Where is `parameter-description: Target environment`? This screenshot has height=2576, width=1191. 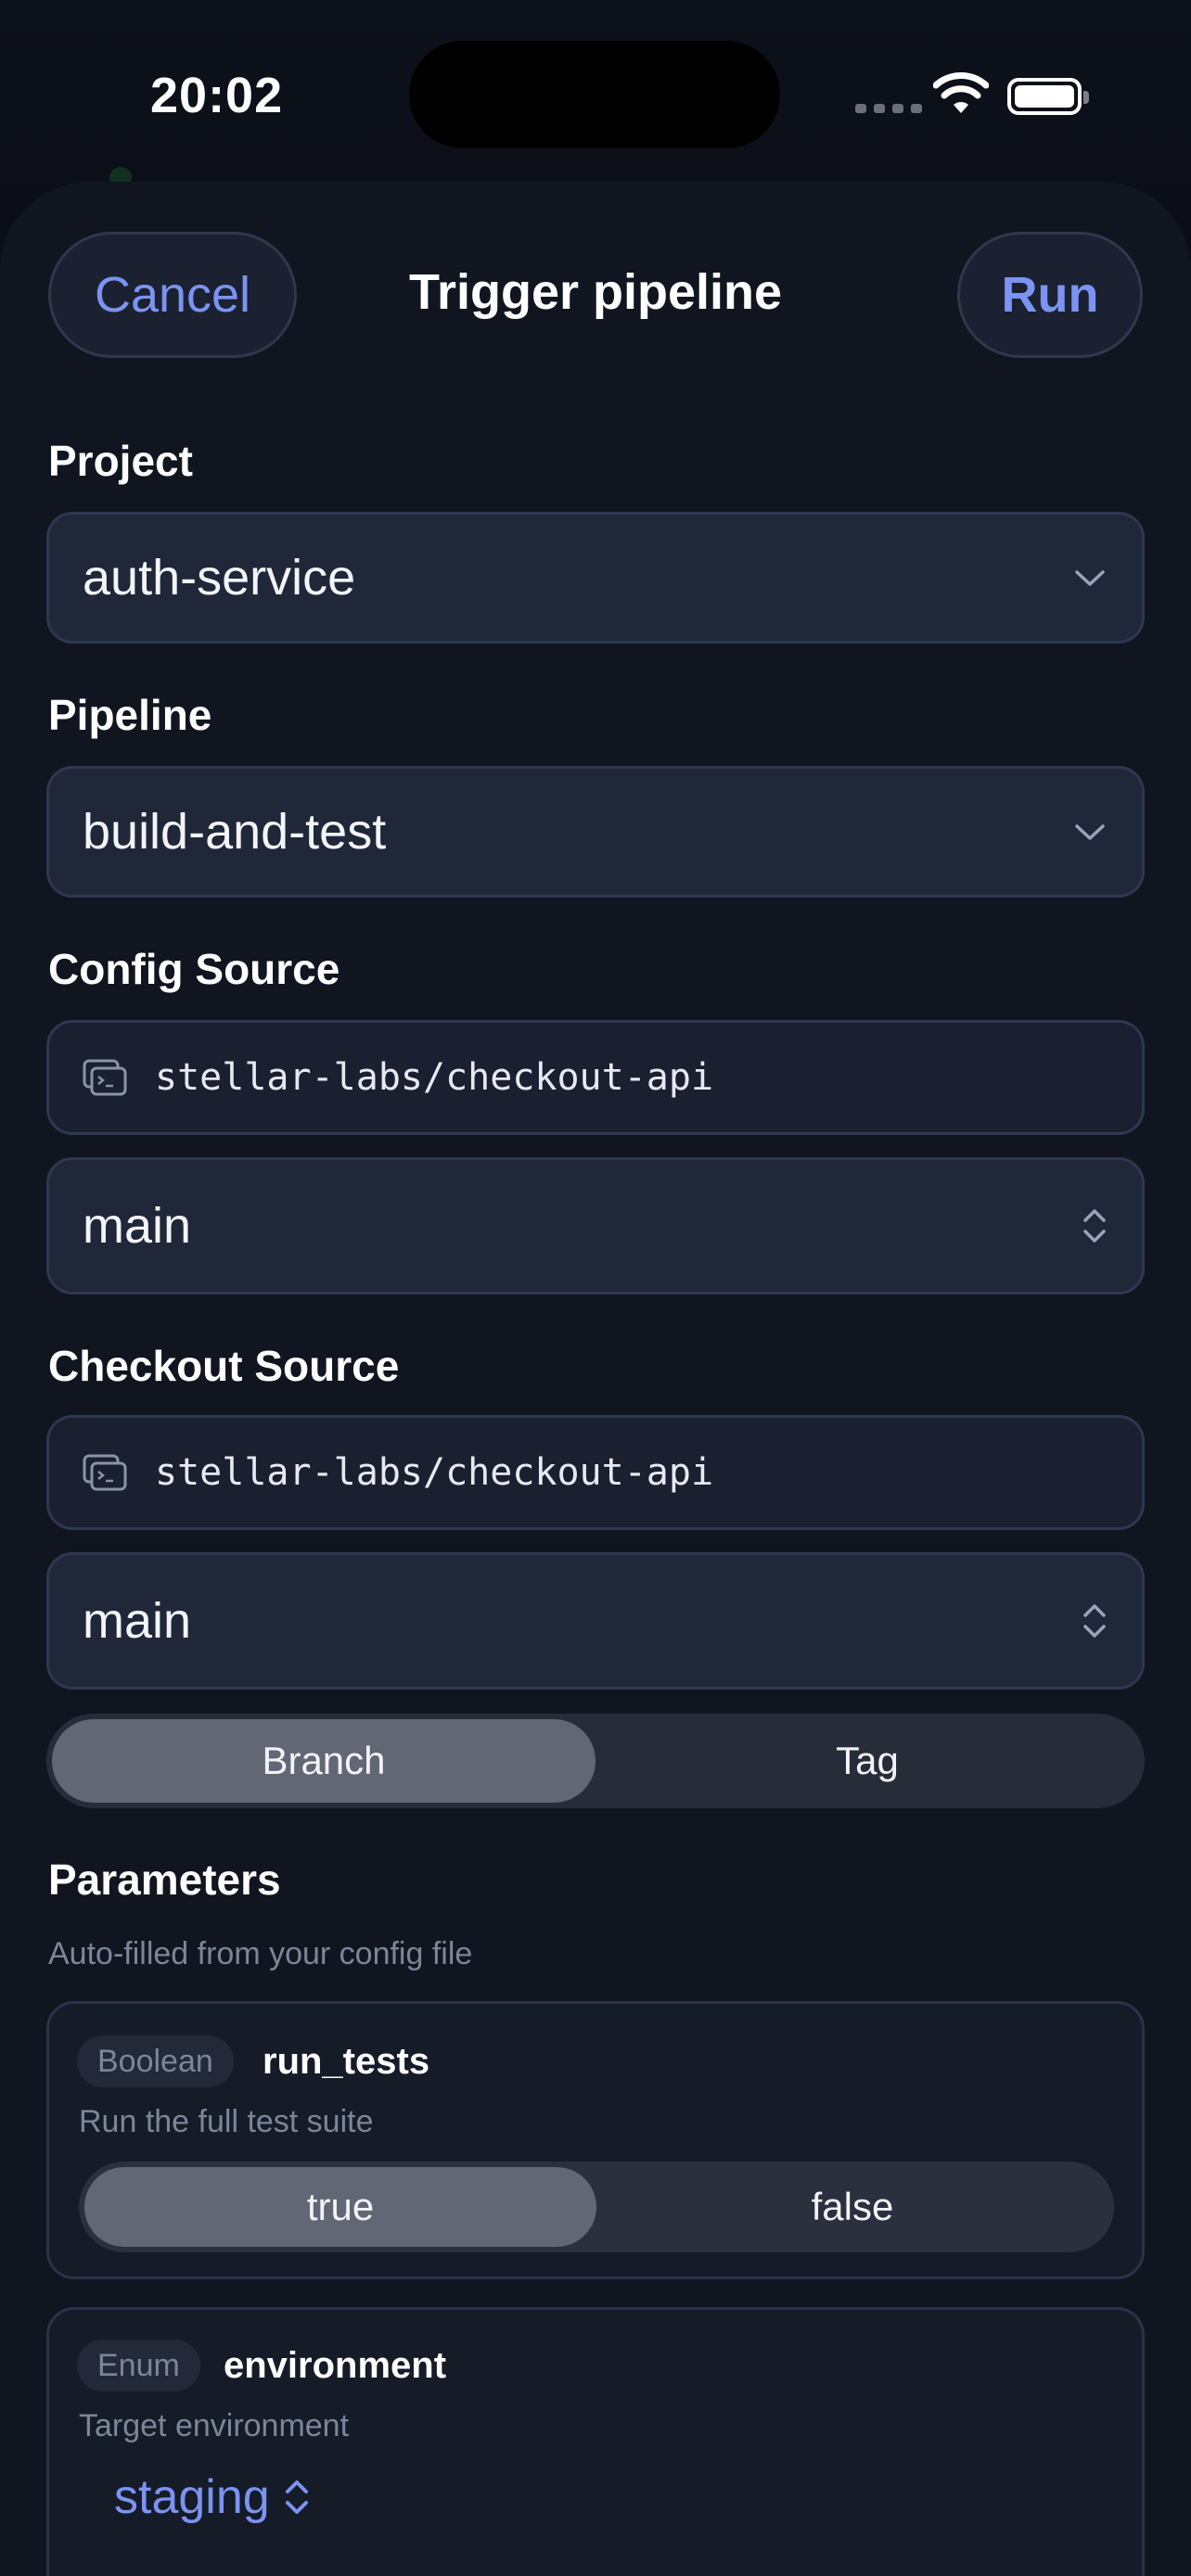 parameter-description: Target environment is located at coordinates (215, 2425).